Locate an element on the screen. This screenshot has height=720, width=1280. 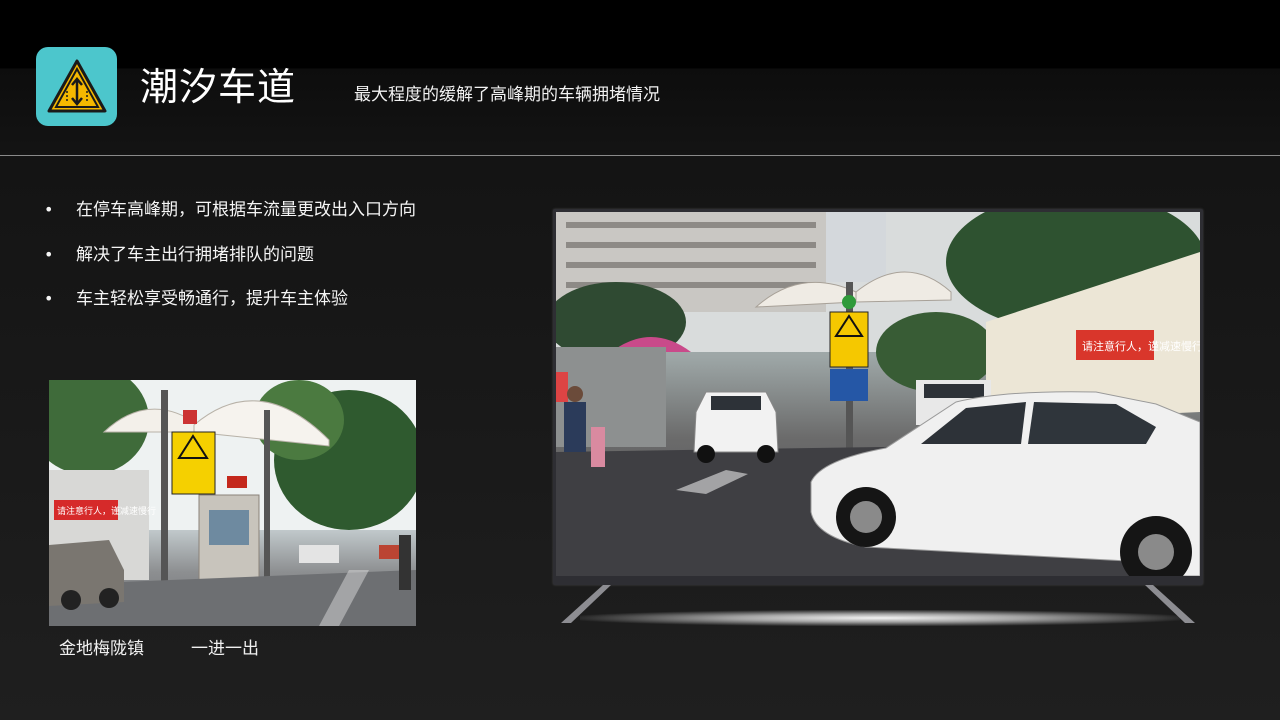
feature-item: 解决了车主出行拥堵排队的问题 is located at coordinates (230, 255).